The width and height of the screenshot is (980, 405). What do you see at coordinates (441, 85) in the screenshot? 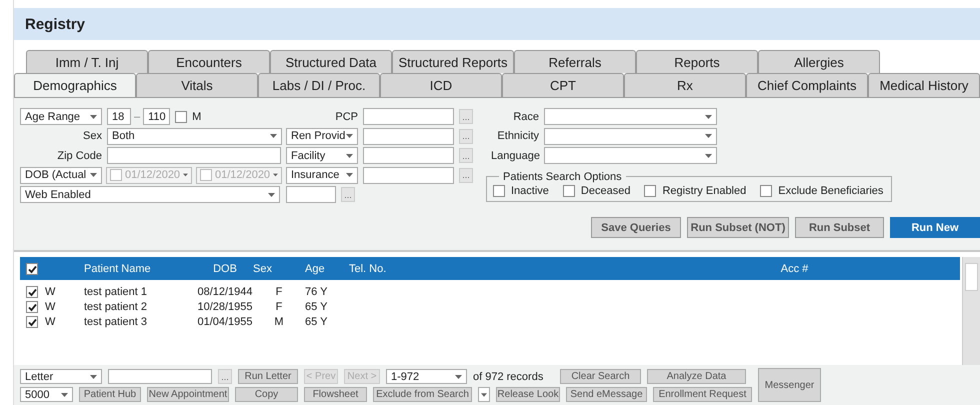
I see `tab: ICD` at bounding box center [441, 85].